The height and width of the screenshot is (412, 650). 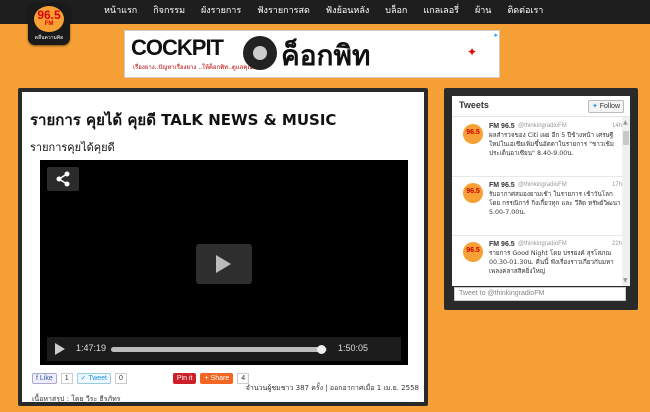 I want to click on tweet-time: 22h, so click(x=617, y=244).